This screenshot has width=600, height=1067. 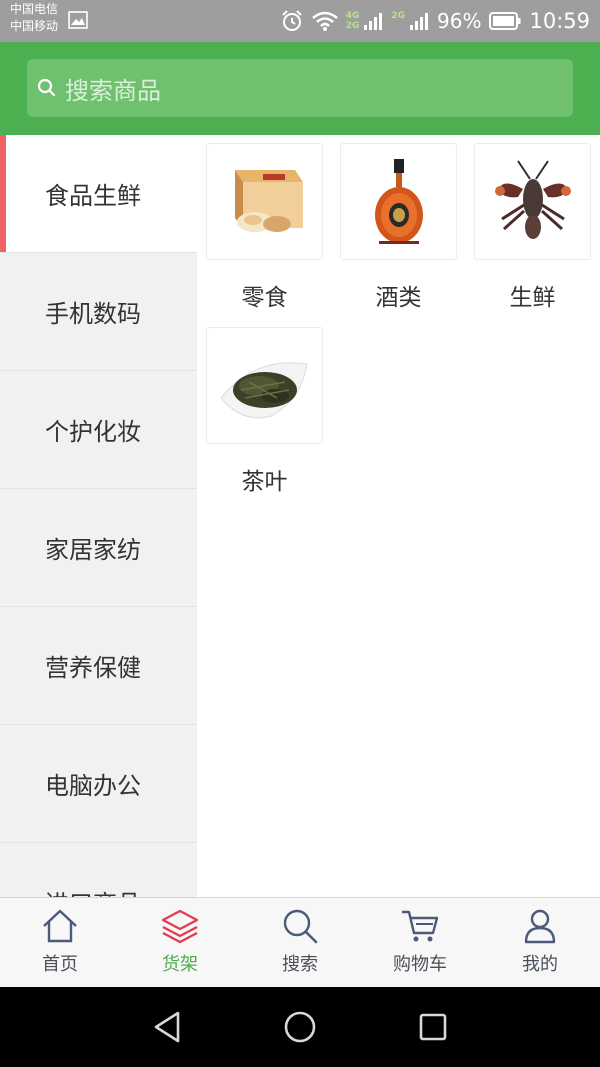 I want to click on category-label: 酒类, so click(x=398, y=298).